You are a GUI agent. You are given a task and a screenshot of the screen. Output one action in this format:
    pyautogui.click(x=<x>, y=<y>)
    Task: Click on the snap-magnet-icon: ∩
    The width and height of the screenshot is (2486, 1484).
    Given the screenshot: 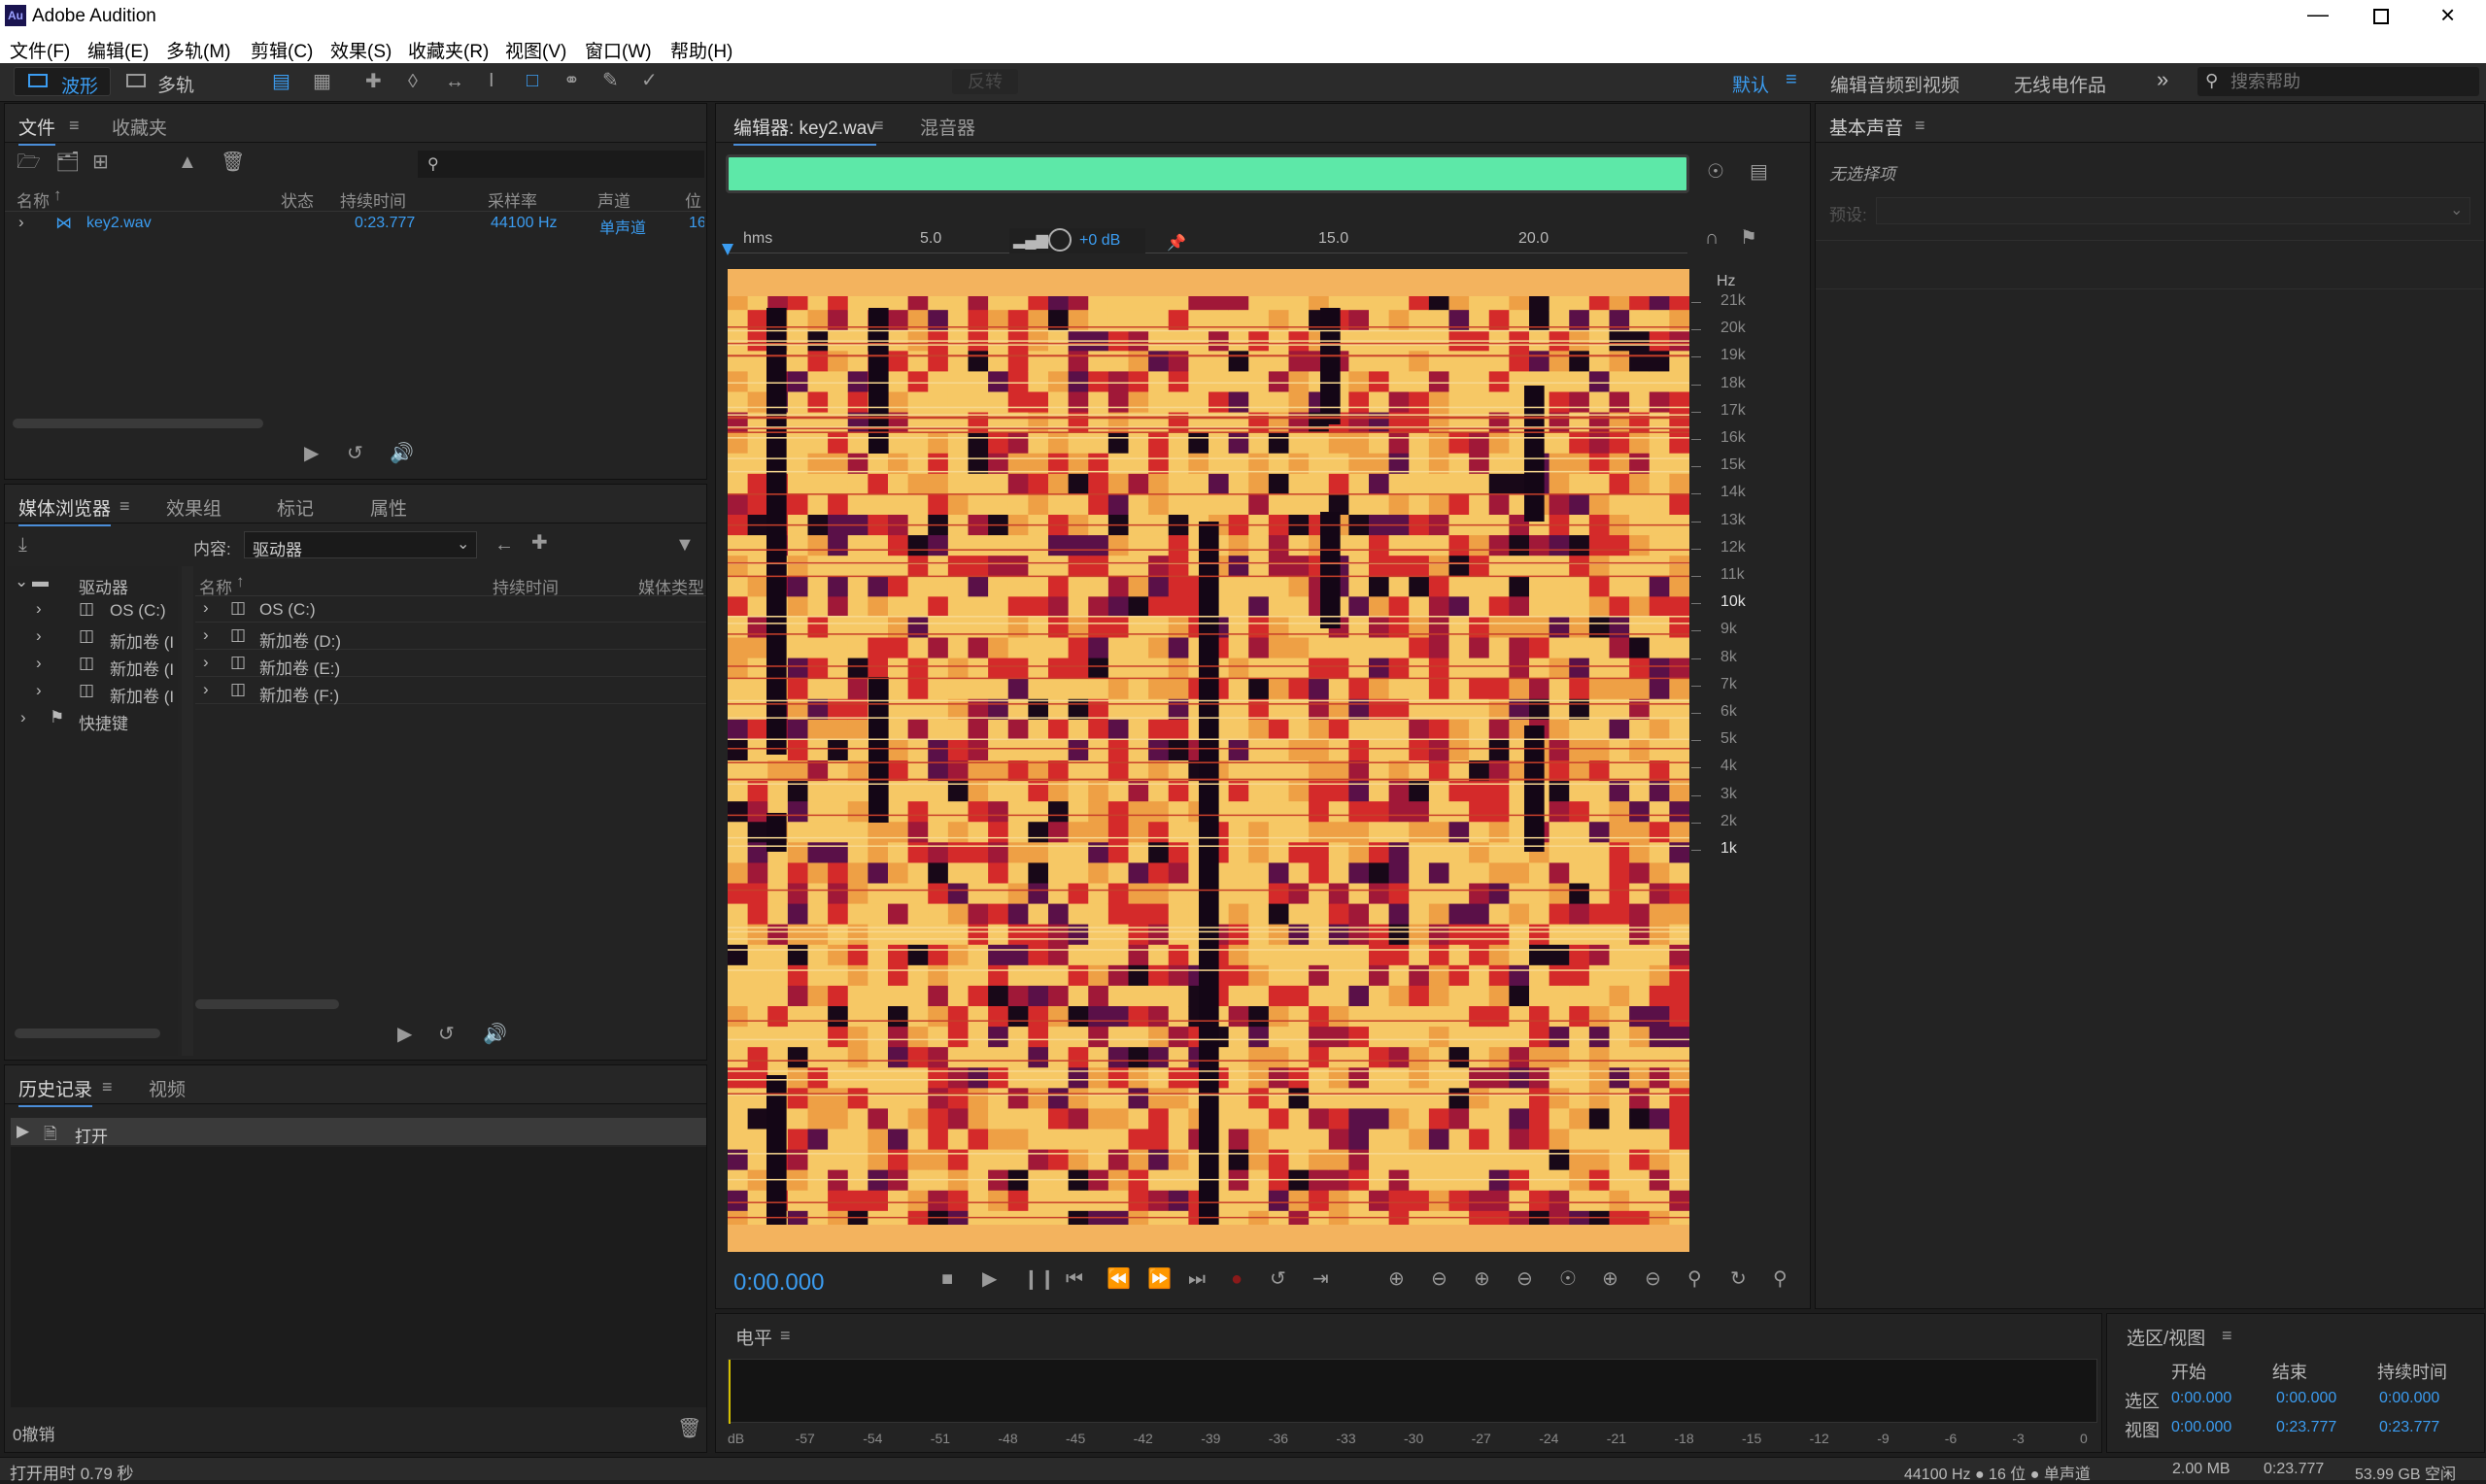 What is the action you would take?
    pyautogui.click(x=1712, y=238)
    